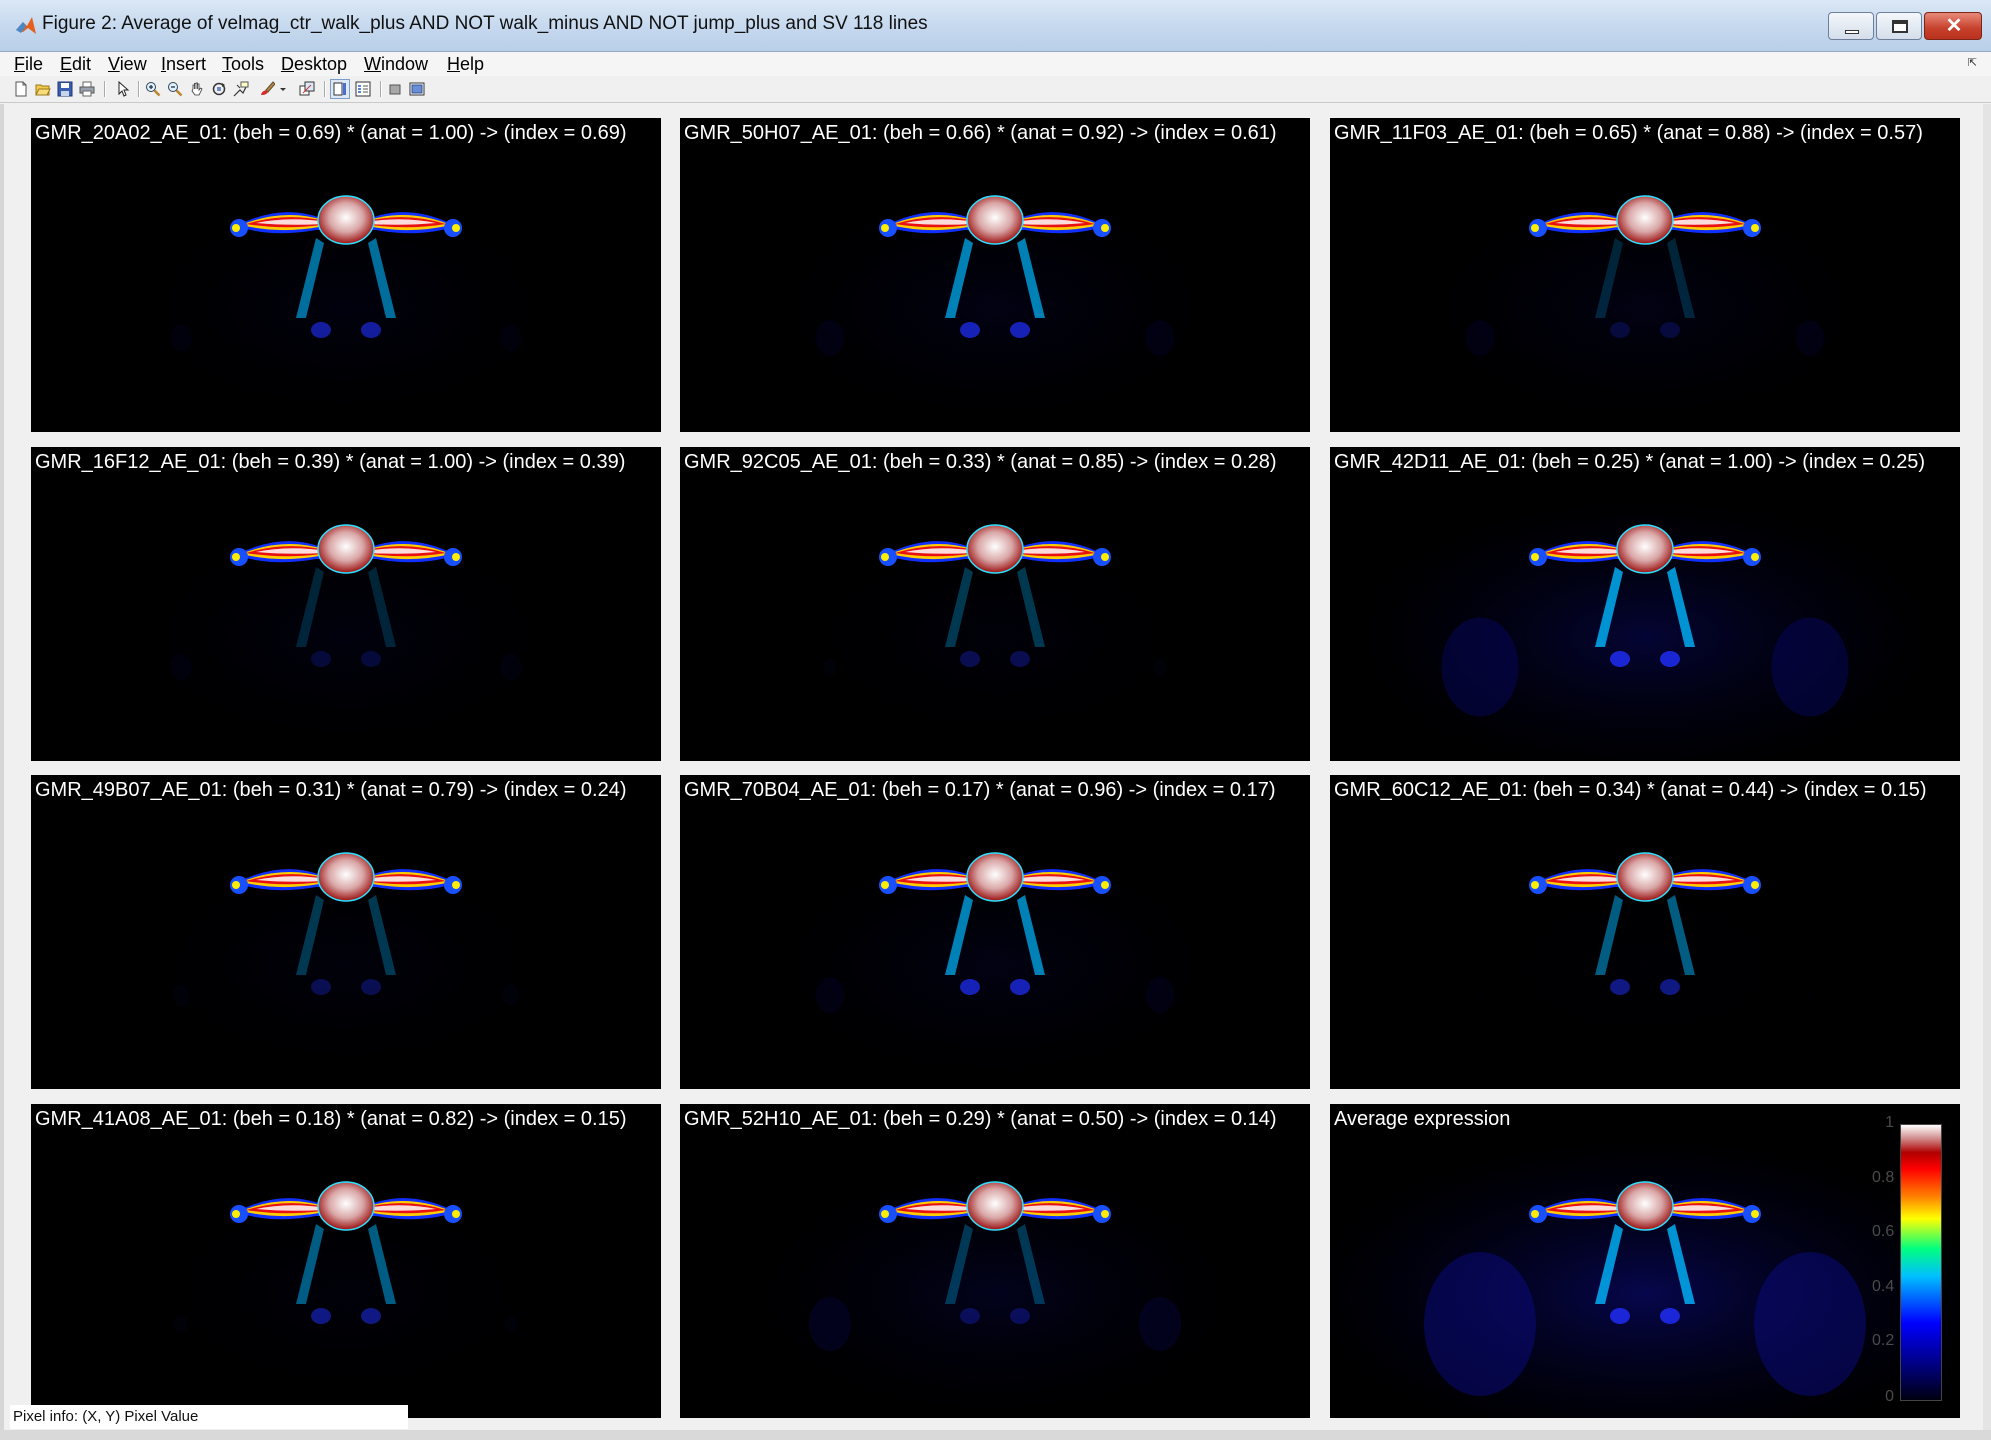 Image resolution: width=1991 pixels, height=1440 pixels. Describe the element at coordinates (1987, 769) in the screenshot. I see `window-right-edge` at that location.